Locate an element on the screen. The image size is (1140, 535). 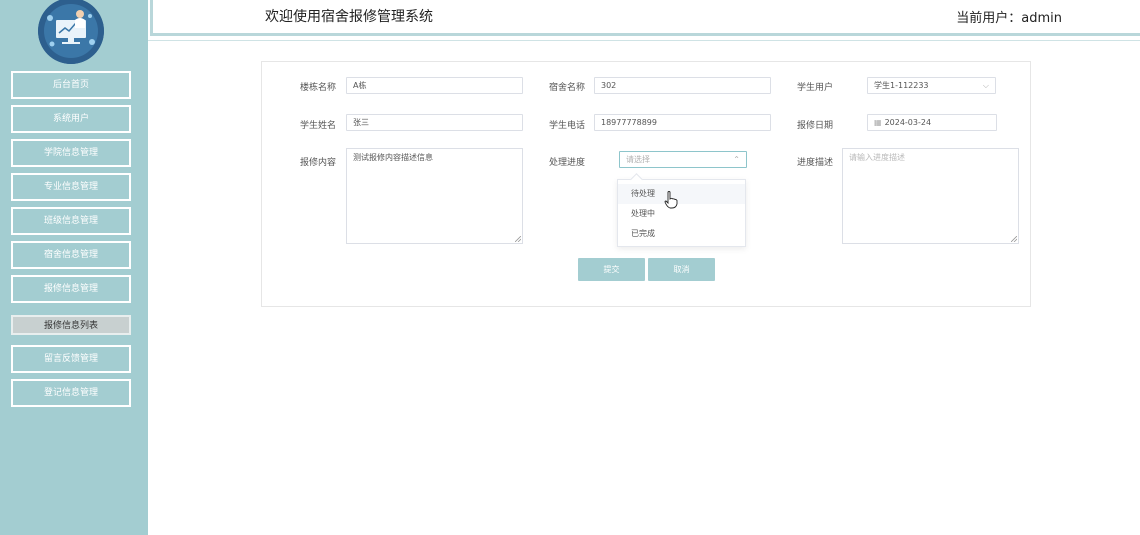
doctor-avatar-icon is located at coordinates (71, 32).